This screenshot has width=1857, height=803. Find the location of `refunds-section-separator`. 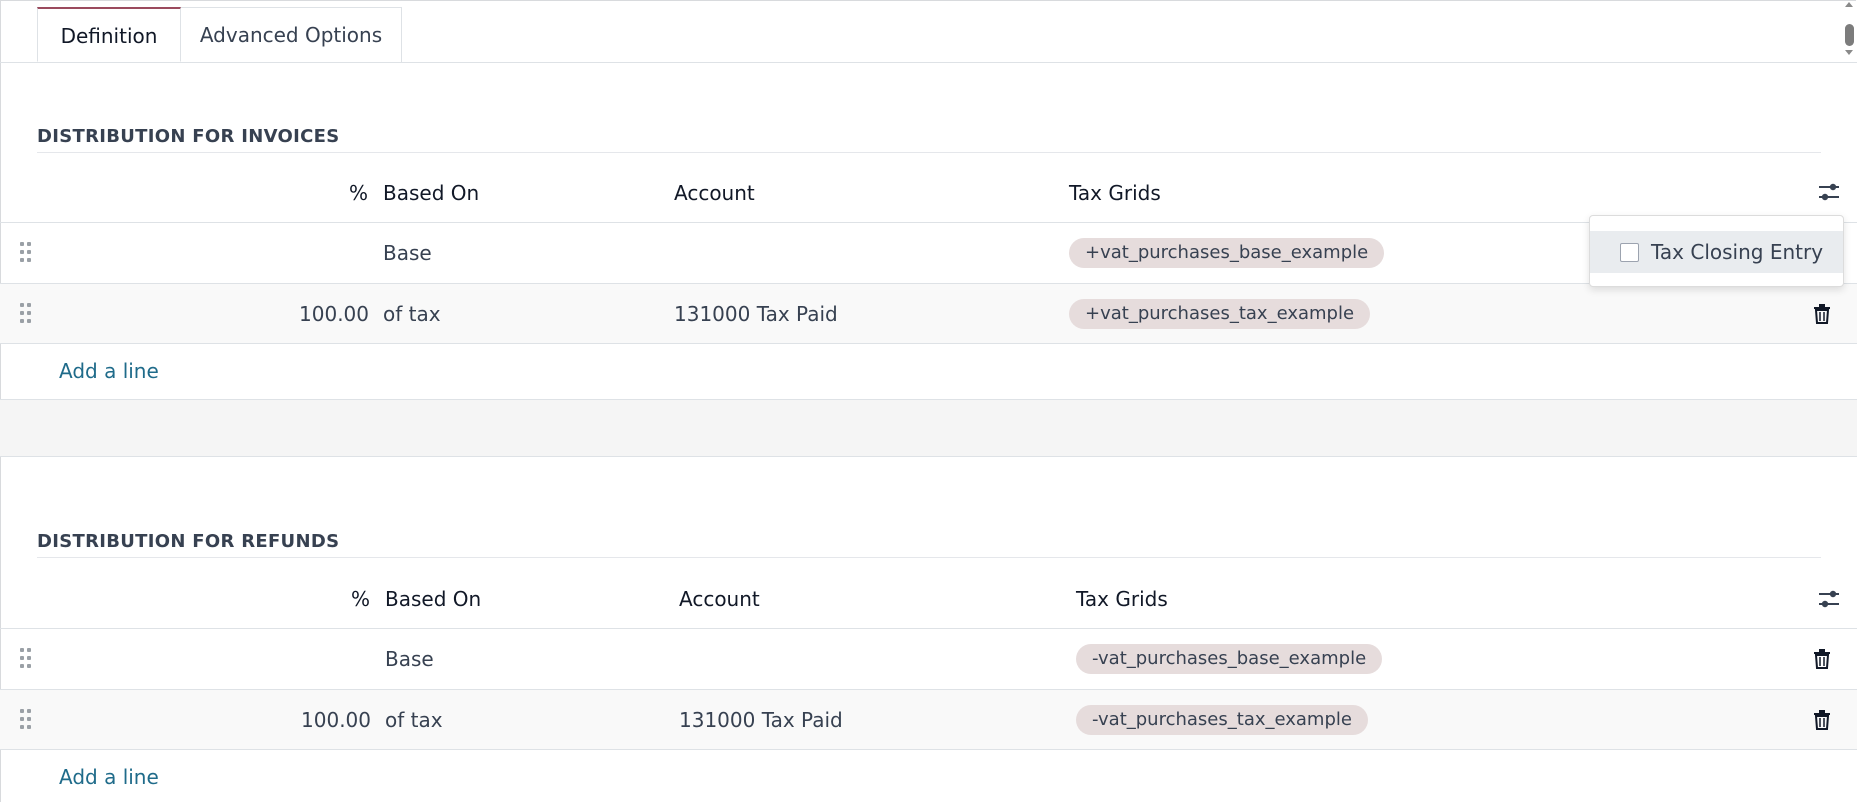

refunds-section-separator is located at coordinates (929, 557).